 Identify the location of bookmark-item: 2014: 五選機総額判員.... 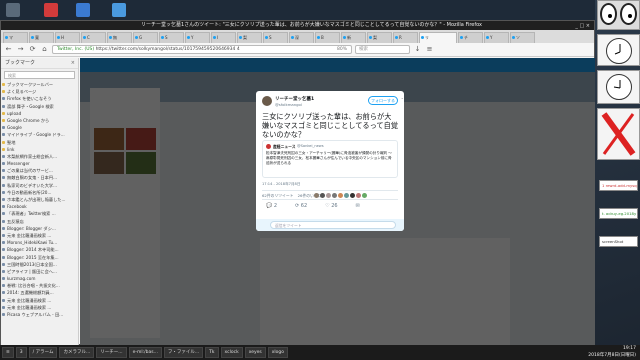
(39, 292).